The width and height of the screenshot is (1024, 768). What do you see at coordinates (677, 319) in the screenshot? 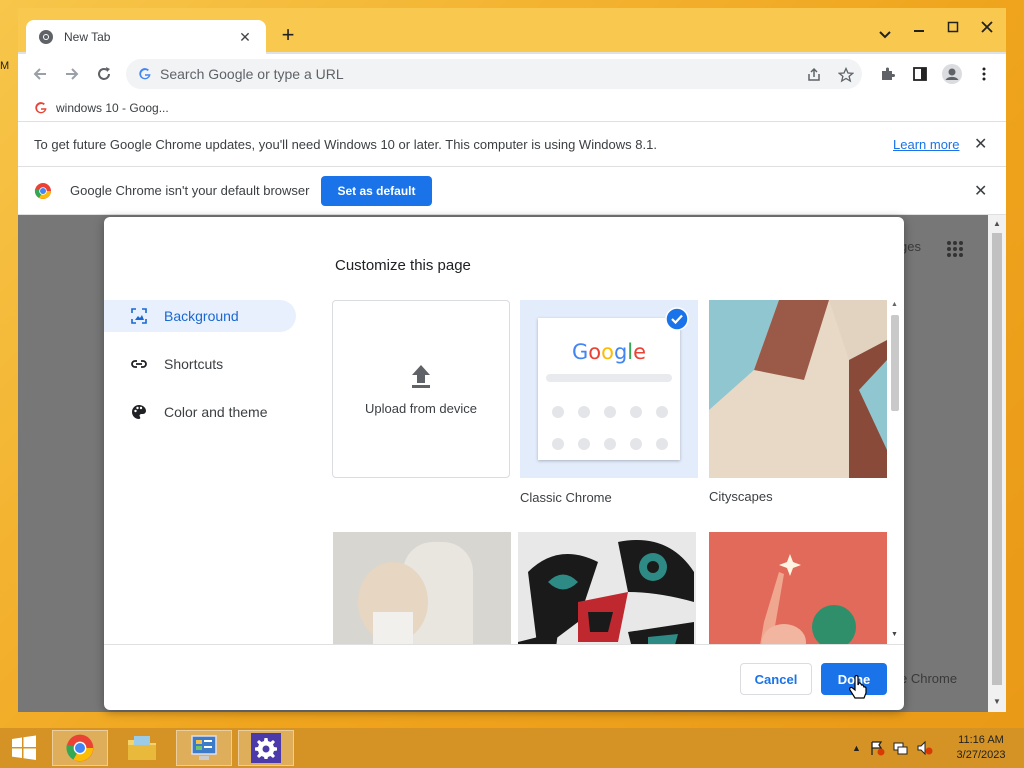
I see `selected-check-icon` at bounding box center [677, 319].